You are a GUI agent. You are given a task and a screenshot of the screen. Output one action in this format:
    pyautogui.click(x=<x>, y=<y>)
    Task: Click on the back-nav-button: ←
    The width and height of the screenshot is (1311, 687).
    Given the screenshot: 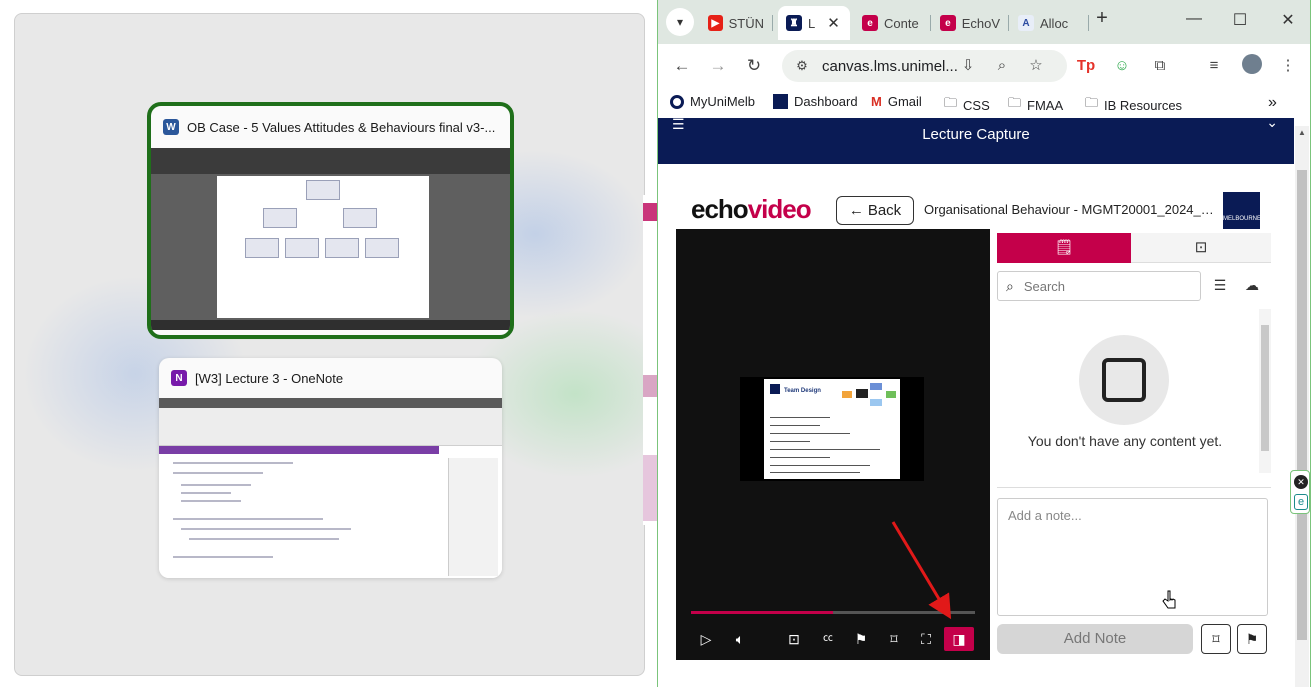 What is the action you would take?
    pyautogui.click(x=682, y=66)
    